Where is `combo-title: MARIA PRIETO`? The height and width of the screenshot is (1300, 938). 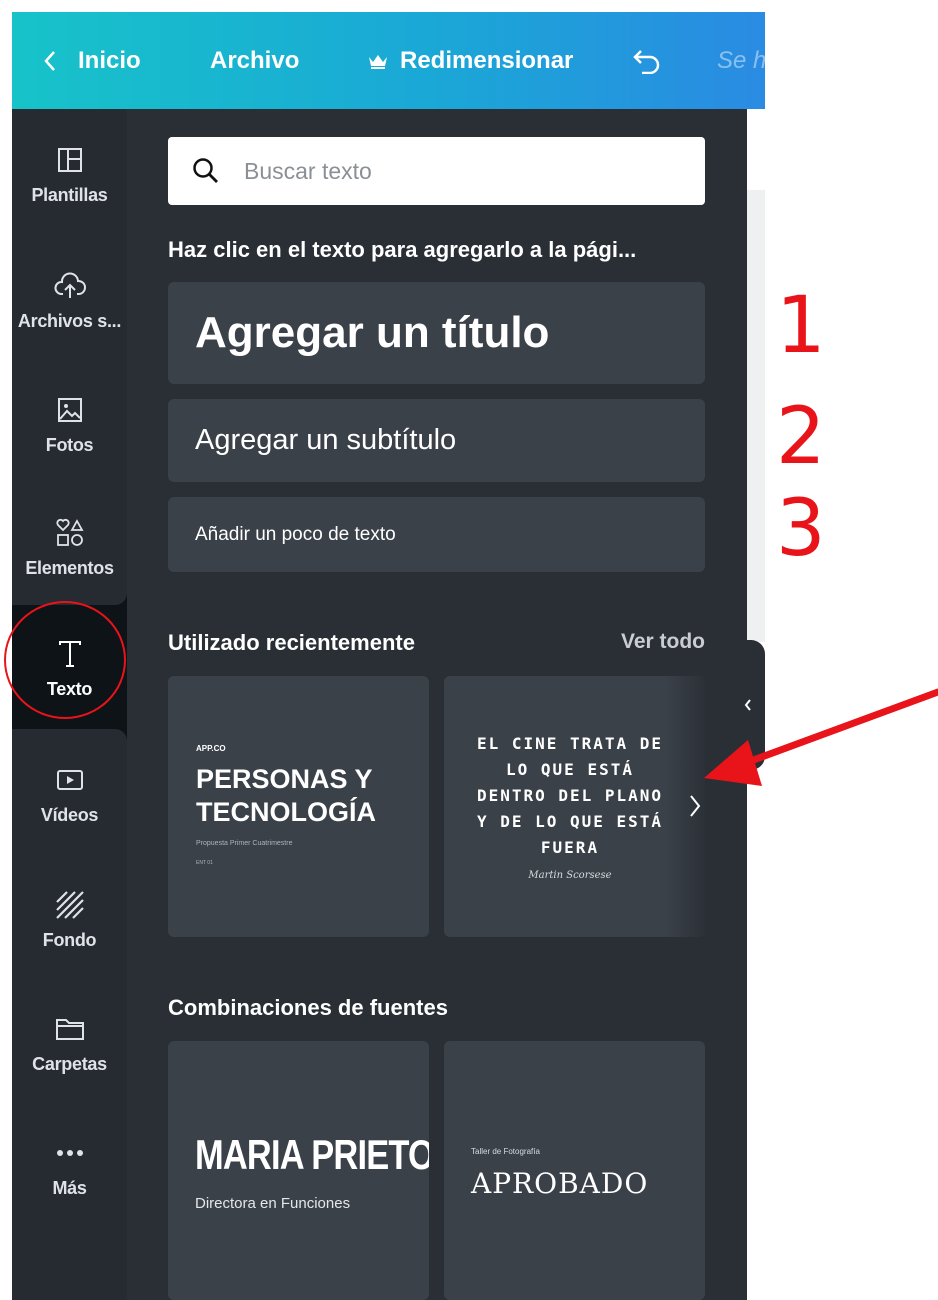 combo-title: MARIA PRIETO is located at coordinates (312, 1154).